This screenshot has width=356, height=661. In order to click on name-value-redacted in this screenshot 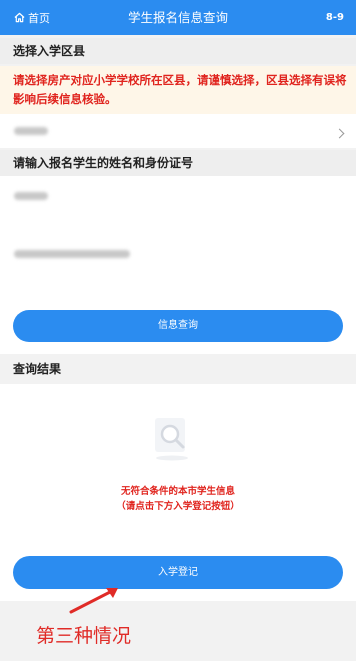, I will do `click(31, 196)`.